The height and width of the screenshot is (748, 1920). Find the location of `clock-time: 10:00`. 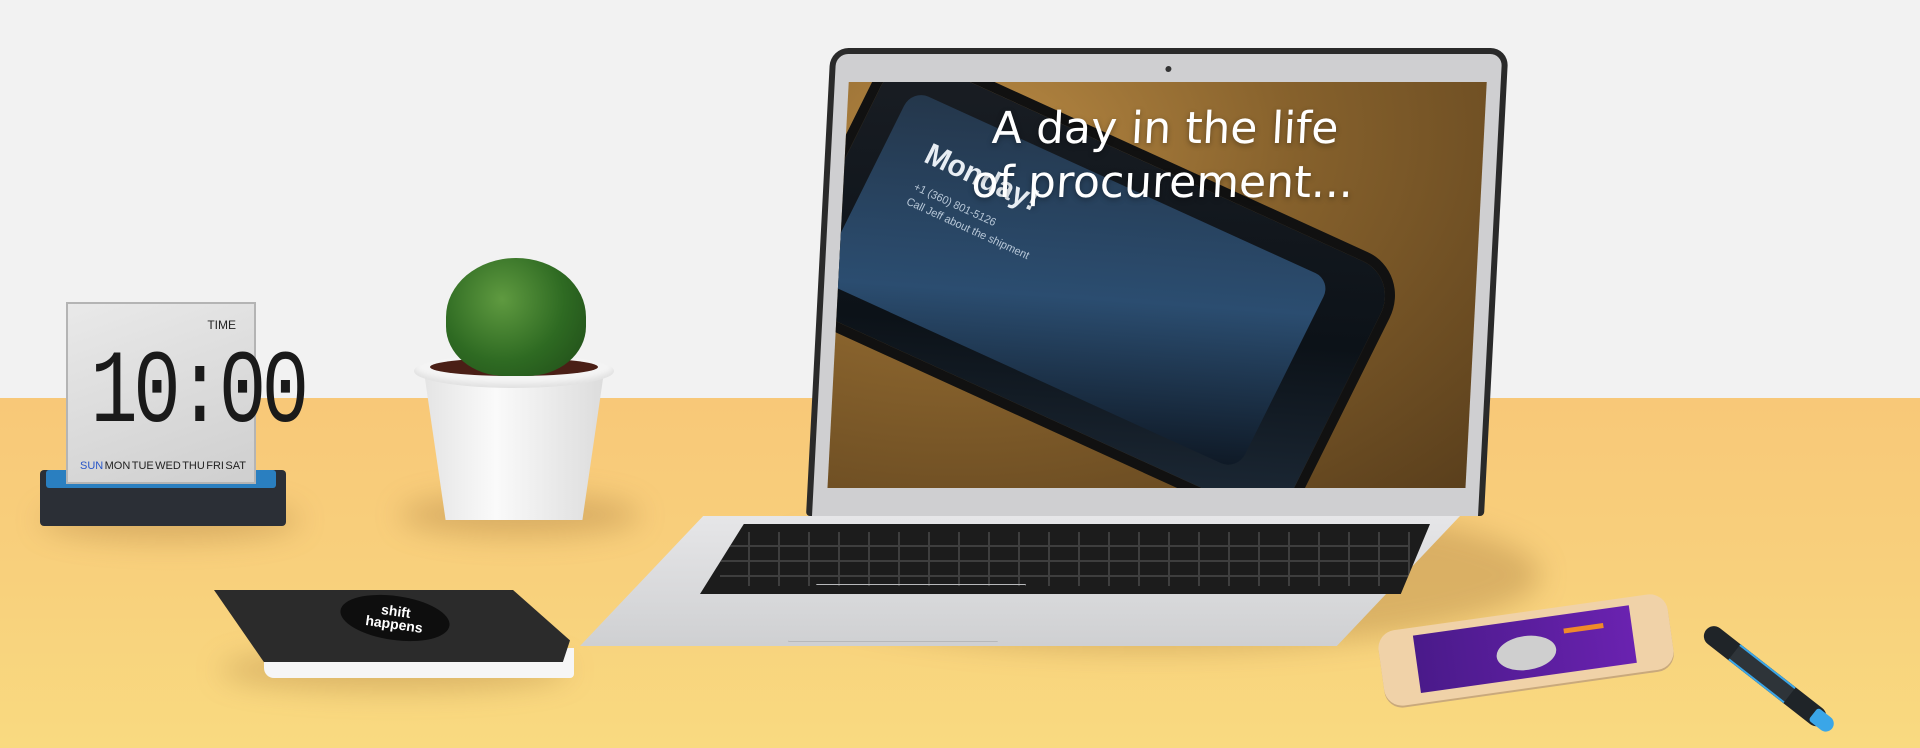

clock-time: 10:00 is located at coordinates (199, 394).